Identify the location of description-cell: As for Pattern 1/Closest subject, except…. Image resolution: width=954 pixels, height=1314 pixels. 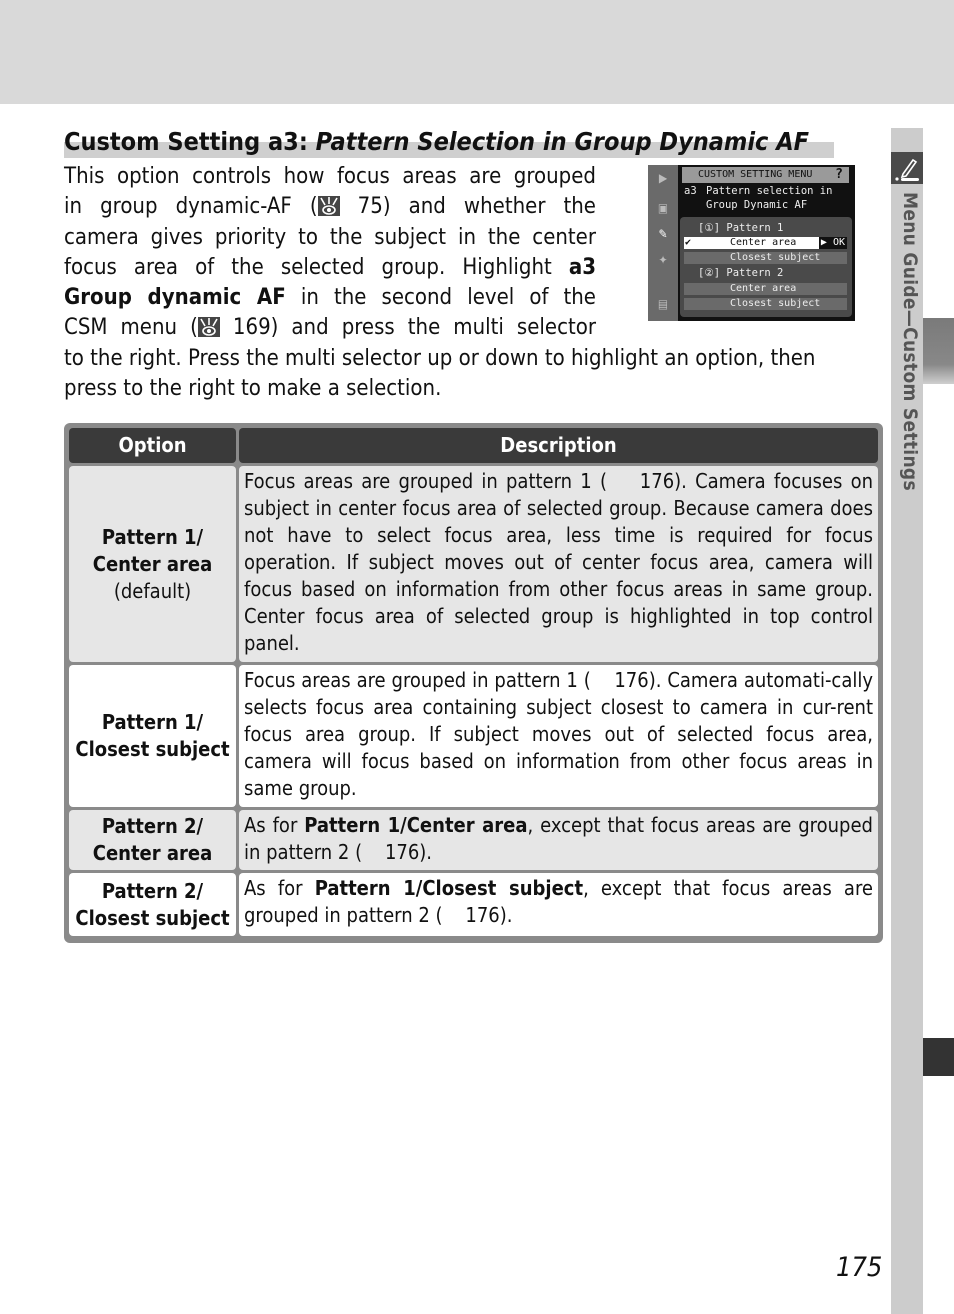
(558, 904).